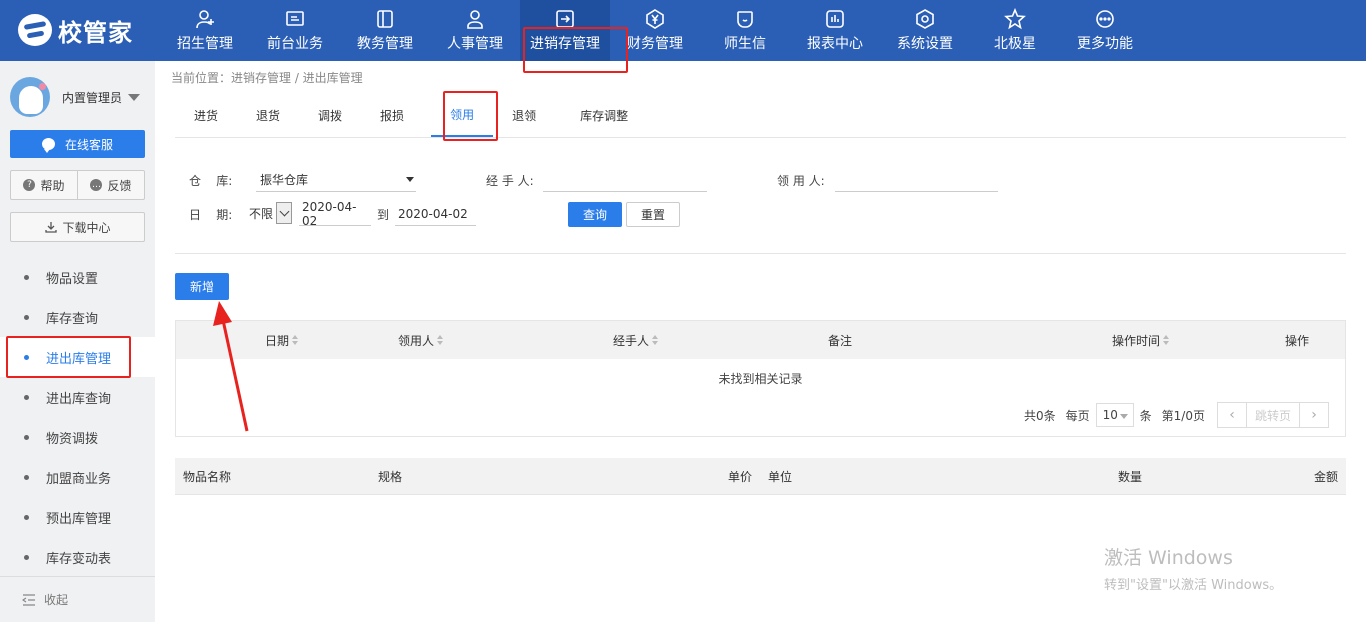 Image resolution: width=1366 pixels, height=622 pixels. What do you see at coordinates (840, 340) in the screenshot?
I see `column-label: 备注` at bounding box center [840, 340].